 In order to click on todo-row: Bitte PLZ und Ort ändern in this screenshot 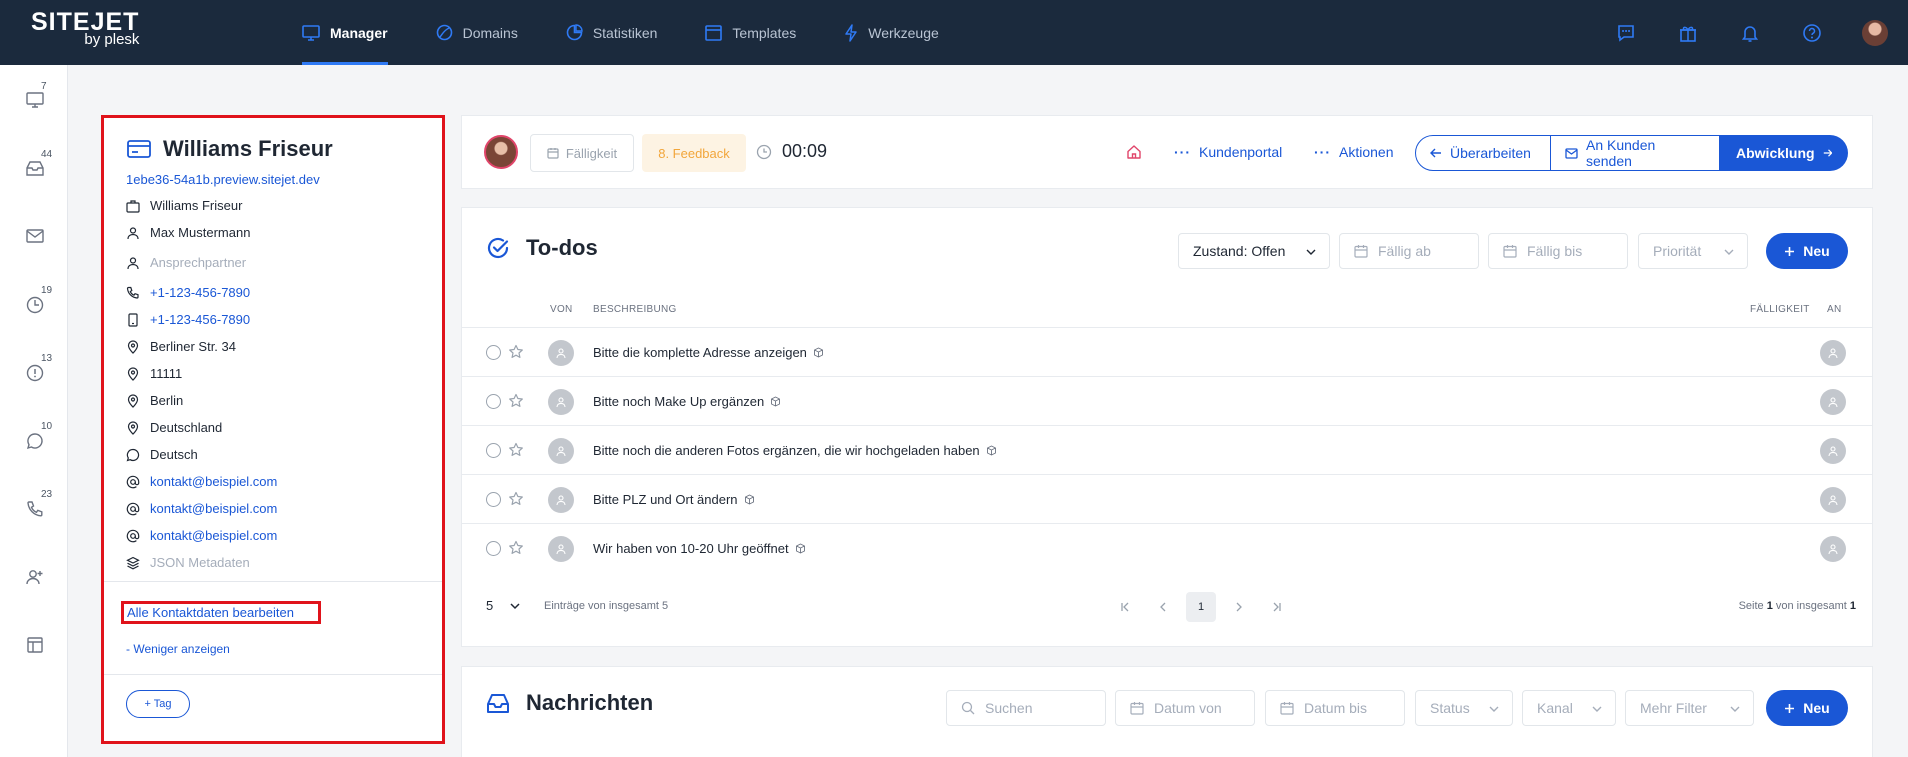, I will do `click(1167, 498)`.